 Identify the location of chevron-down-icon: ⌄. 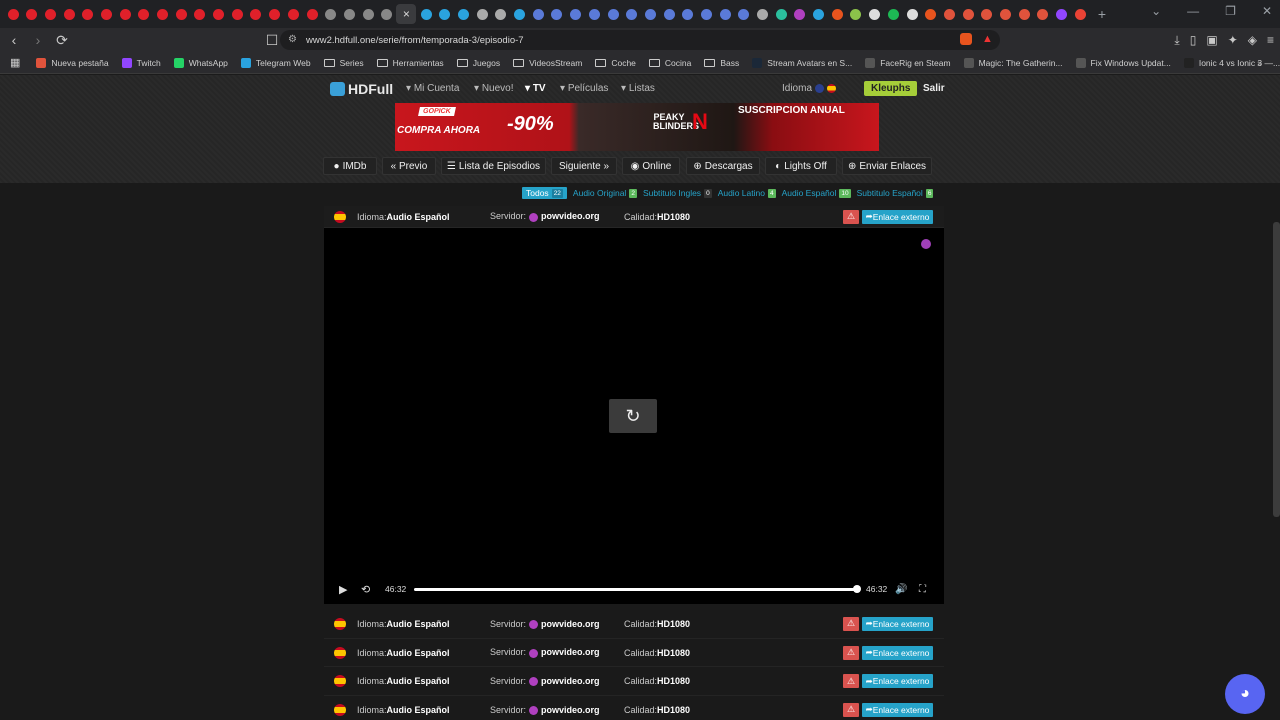
(1156, 11).